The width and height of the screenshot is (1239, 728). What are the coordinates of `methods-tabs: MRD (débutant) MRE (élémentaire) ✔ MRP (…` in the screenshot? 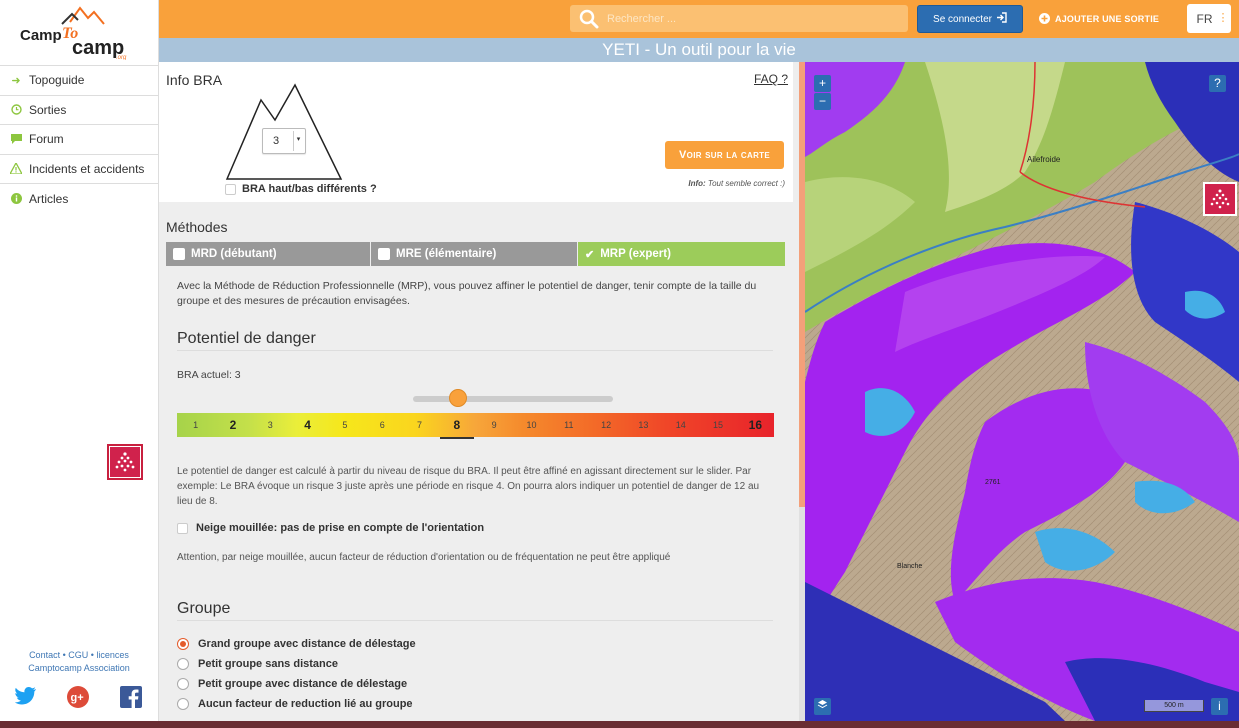 It's located at (475, 254).